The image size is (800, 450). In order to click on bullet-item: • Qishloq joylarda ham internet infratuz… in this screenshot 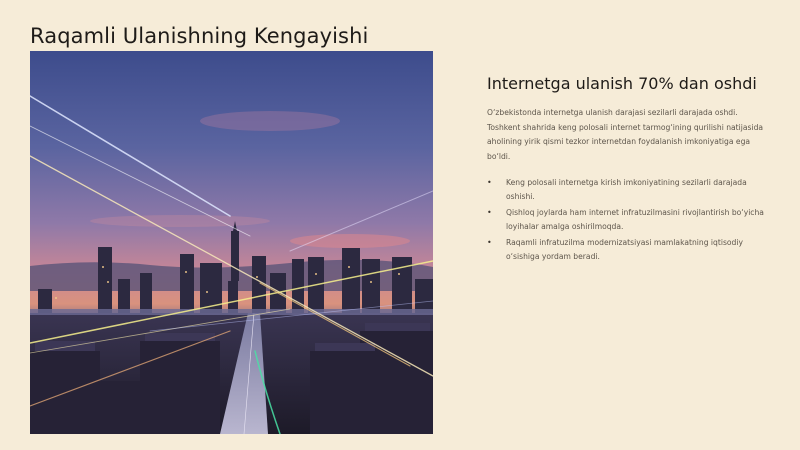, I will do `click(627, 220)`.